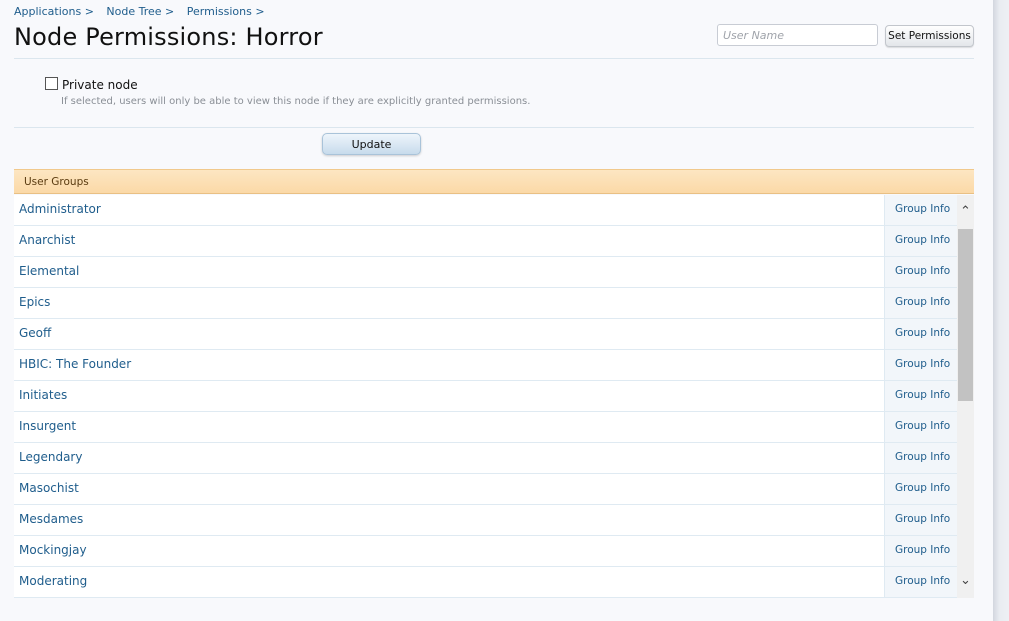  I want to click on user-group-row: Administrator Group Info, so click(485, 210).